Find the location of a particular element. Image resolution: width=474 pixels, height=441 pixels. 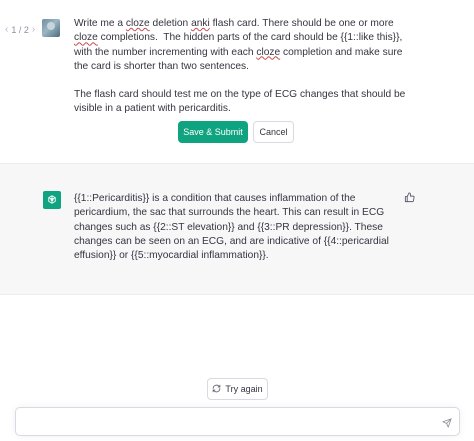

try-again-button: Try again is located at coordinates (237, 389).